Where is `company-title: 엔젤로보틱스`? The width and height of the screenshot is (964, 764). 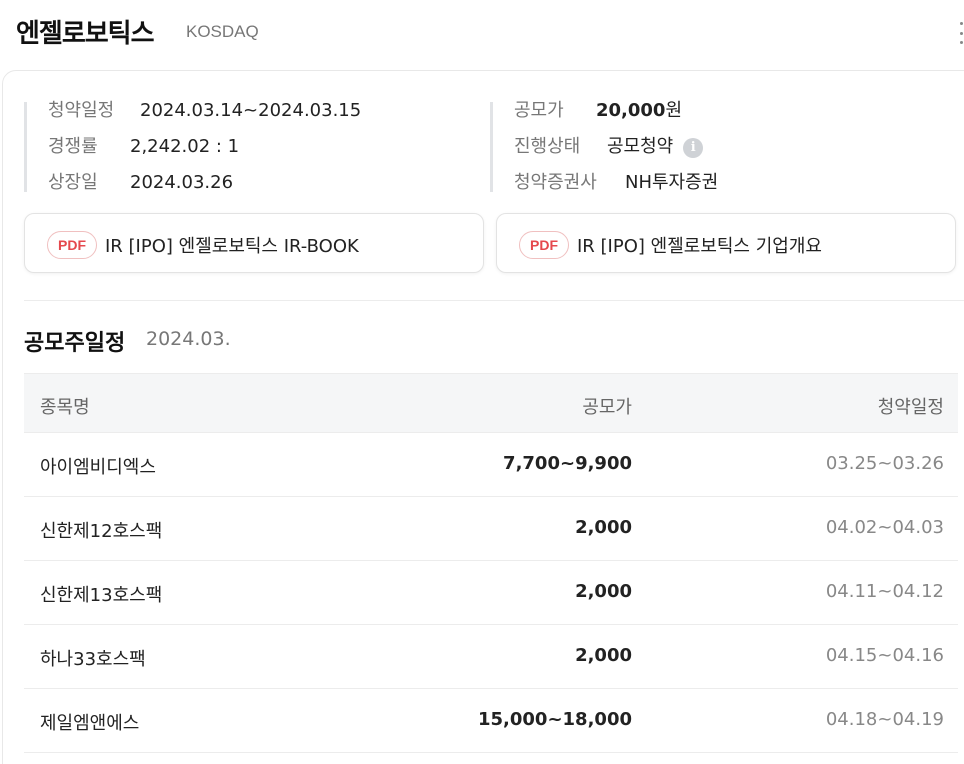
company-title: 엔젤로보틱스 is located at coordinates (85, 34).